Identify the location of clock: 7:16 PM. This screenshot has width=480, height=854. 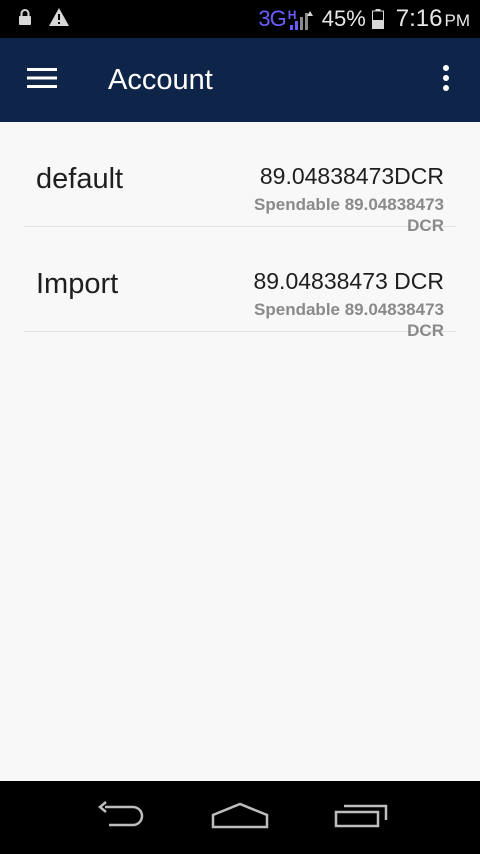
(433, 19).